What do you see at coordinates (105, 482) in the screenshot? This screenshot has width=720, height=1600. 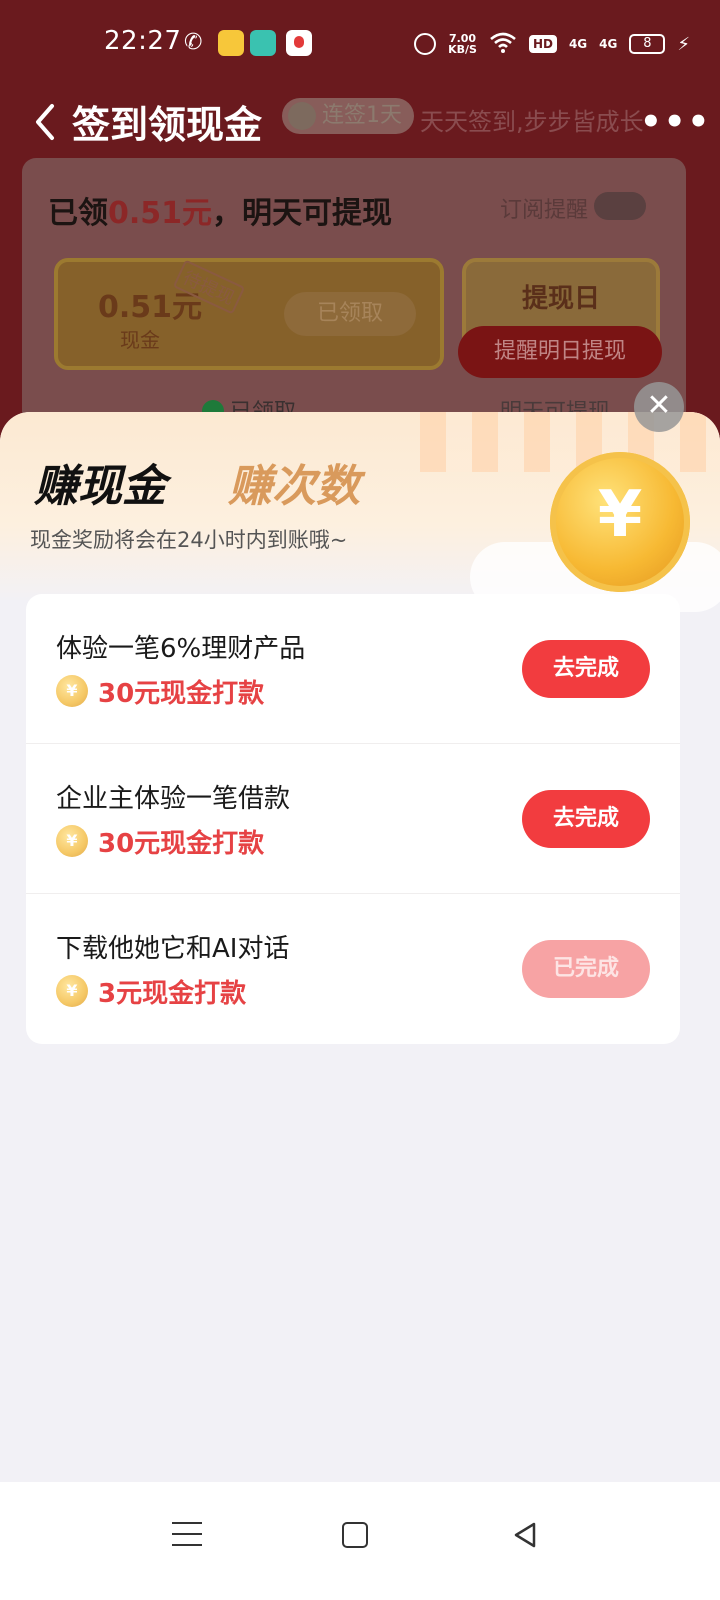 I see `tab-earn-cash: 赚现金` at bounding box center [105, 482].